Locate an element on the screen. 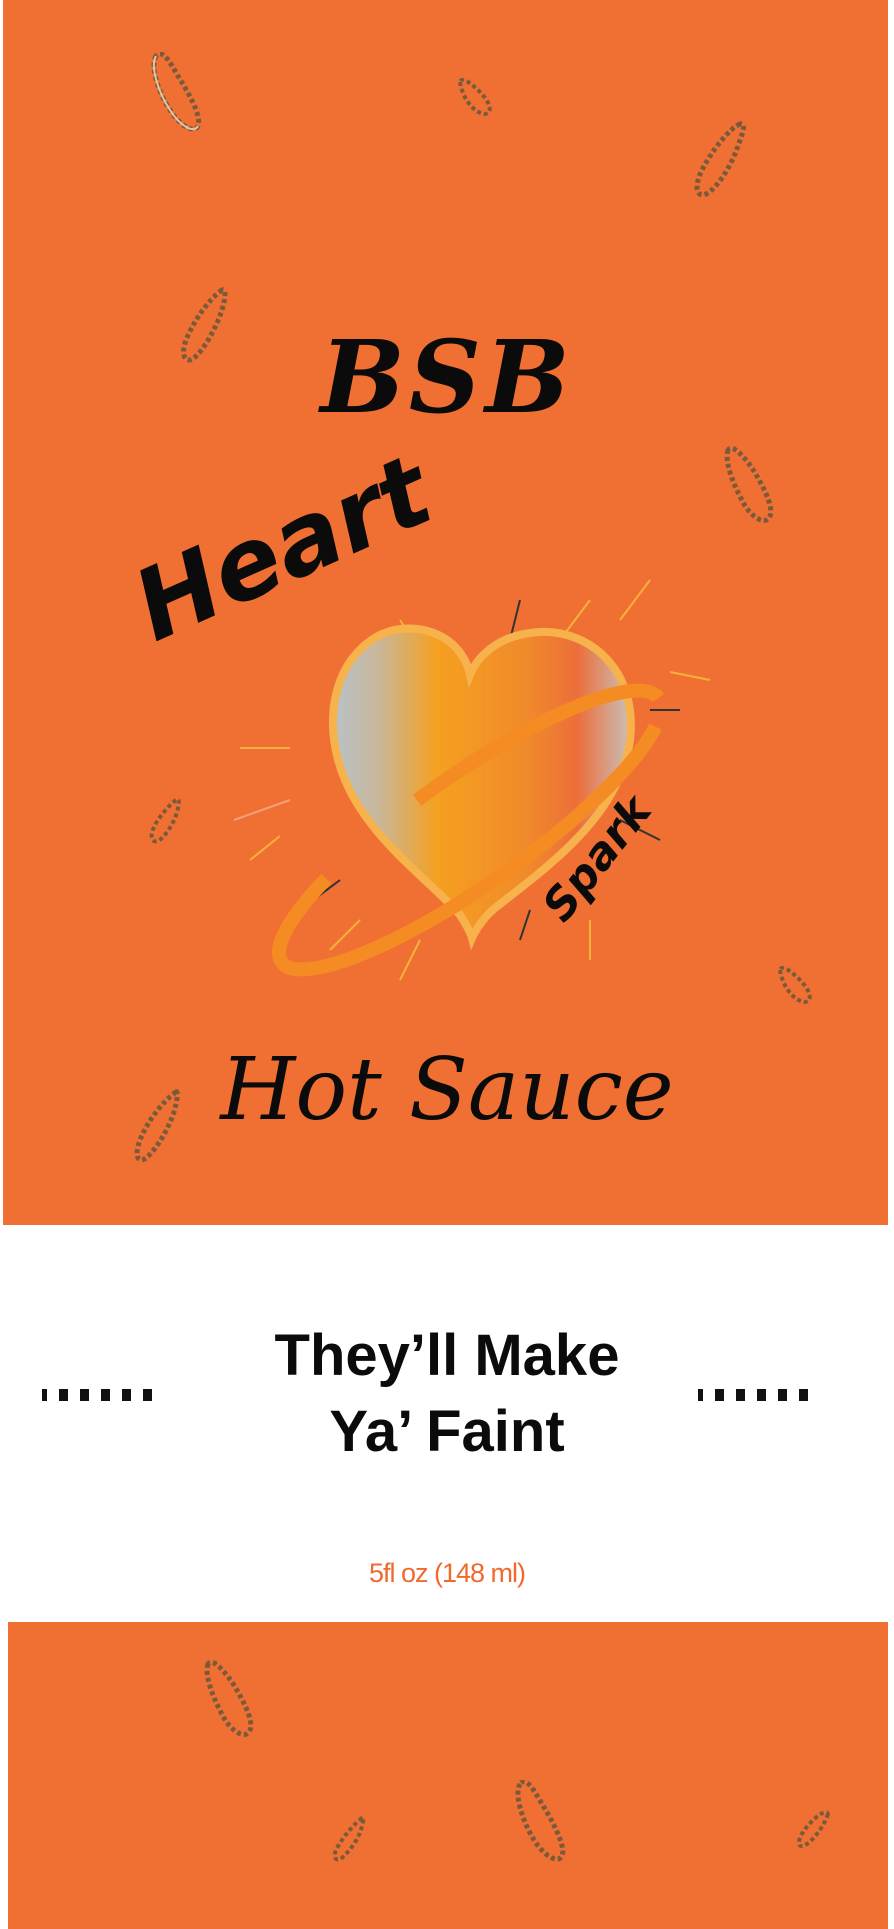 This screenshot has width=894, height=1929. brand-name: BSB is located at coordinates (447, 377).